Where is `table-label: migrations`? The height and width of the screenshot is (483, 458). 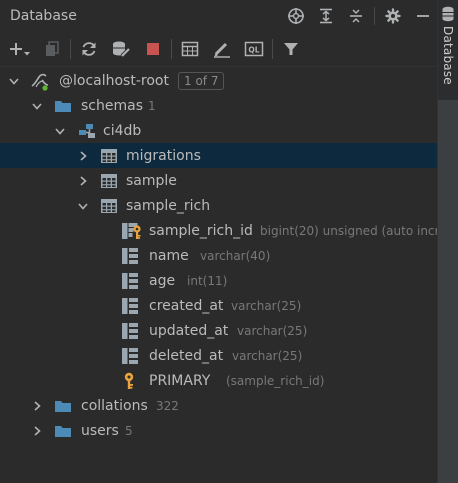
table-label: migrations is located at coordinates (163, 155).